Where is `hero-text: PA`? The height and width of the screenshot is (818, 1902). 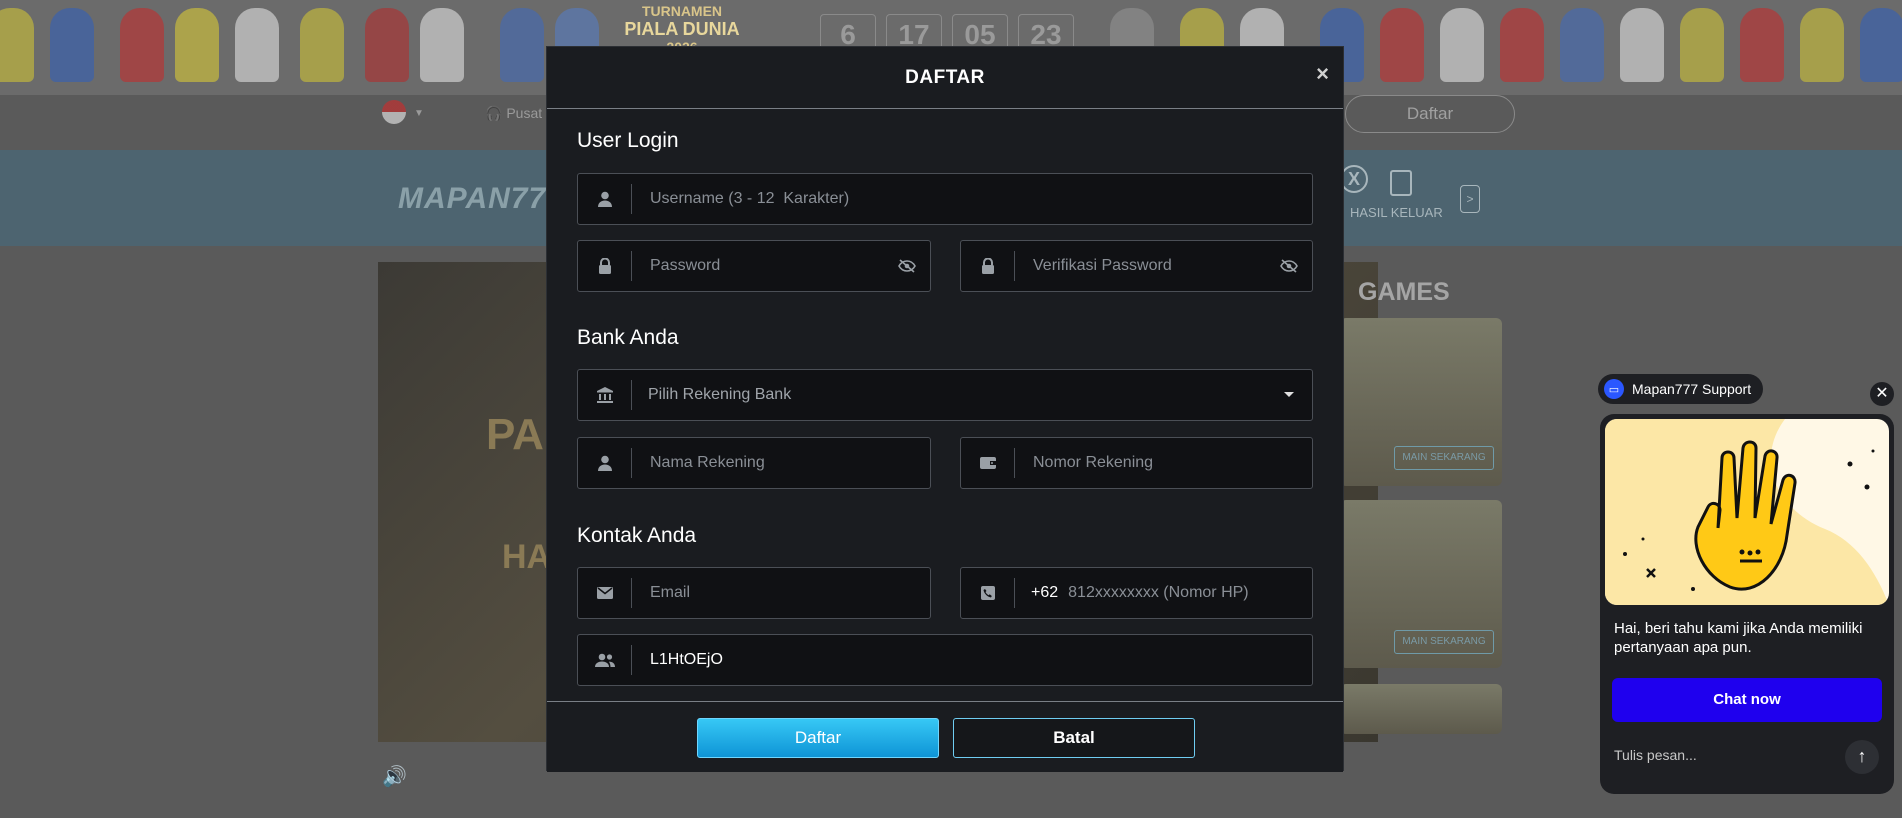 hero-text: PA is located at coordinates (515, 434).